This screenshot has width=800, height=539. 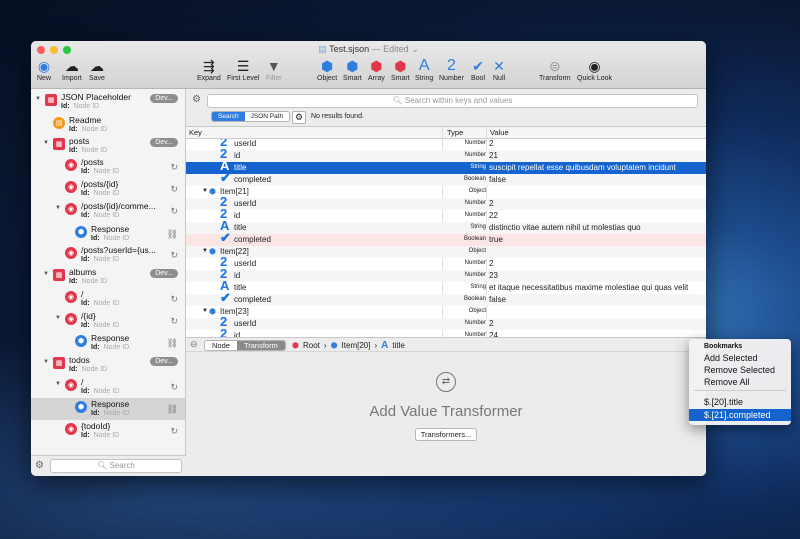 I want to click on add-null-button: ✕ Null, so click(x=499, y=69).